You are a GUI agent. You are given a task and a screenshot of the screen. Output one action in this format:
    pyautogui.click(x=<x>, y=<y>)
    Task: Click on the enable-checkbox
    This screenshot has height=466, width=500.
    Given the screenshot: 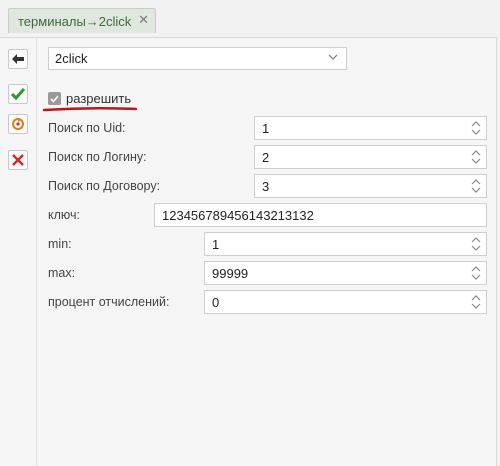 What is the action you would take?
    pyautogui.click(x=54, y=98)
    